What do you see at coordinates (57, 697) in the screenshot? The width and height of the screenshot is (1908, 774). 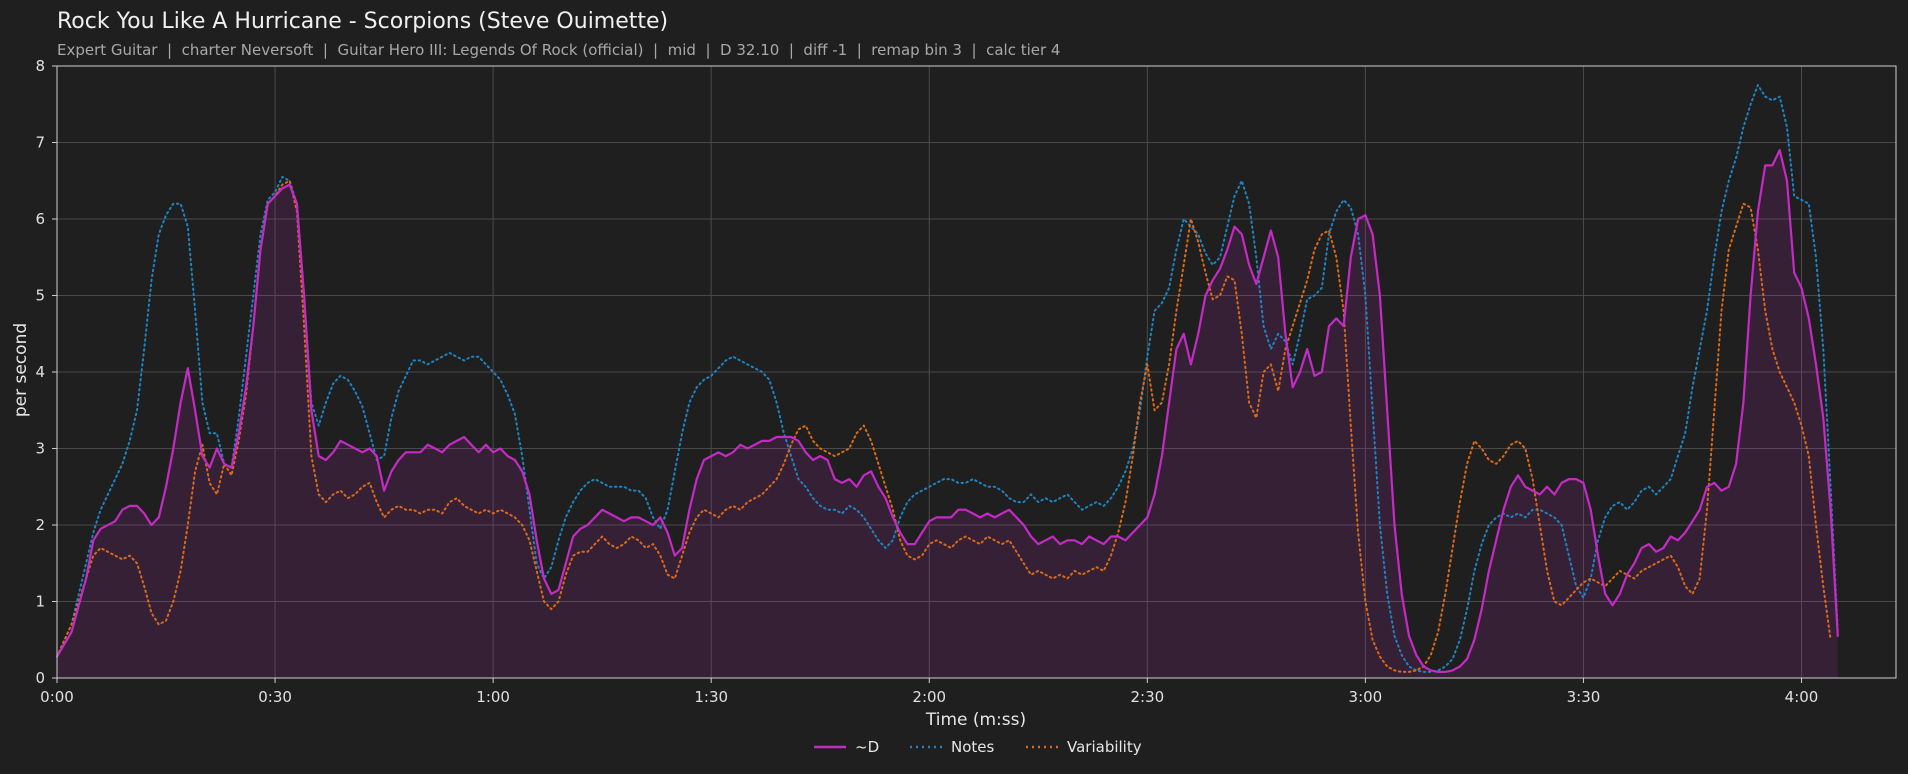 I see `x-tick-label: 0:00` at bounding box center [57, 697].